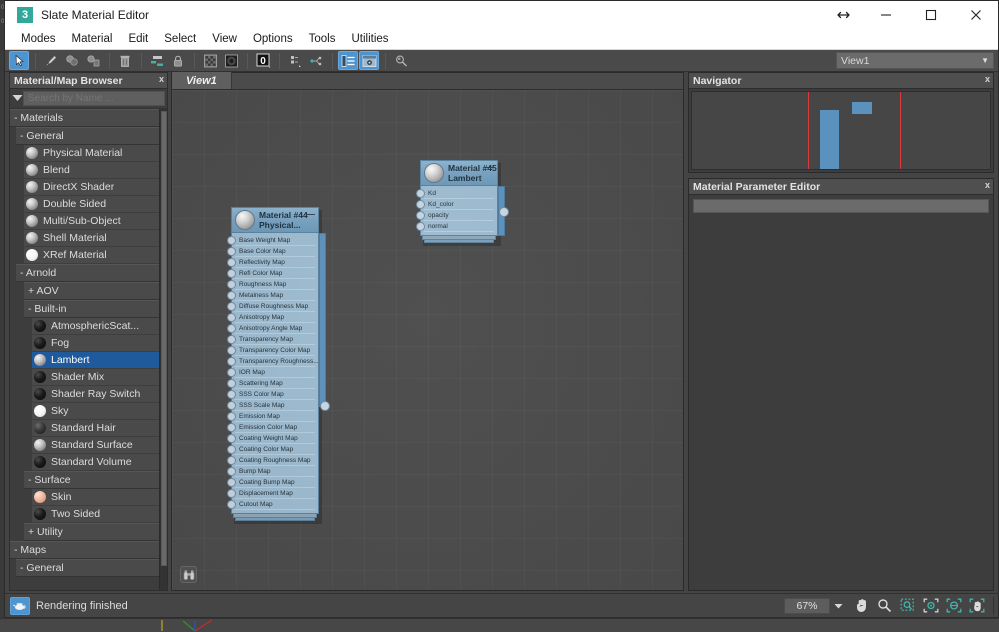 The height and width of the screenshot is (632, 999). What do you see at coordinates (843, 15) in the screenshot?
I see `resize-handle-icon` at bounding box center [843, 15].